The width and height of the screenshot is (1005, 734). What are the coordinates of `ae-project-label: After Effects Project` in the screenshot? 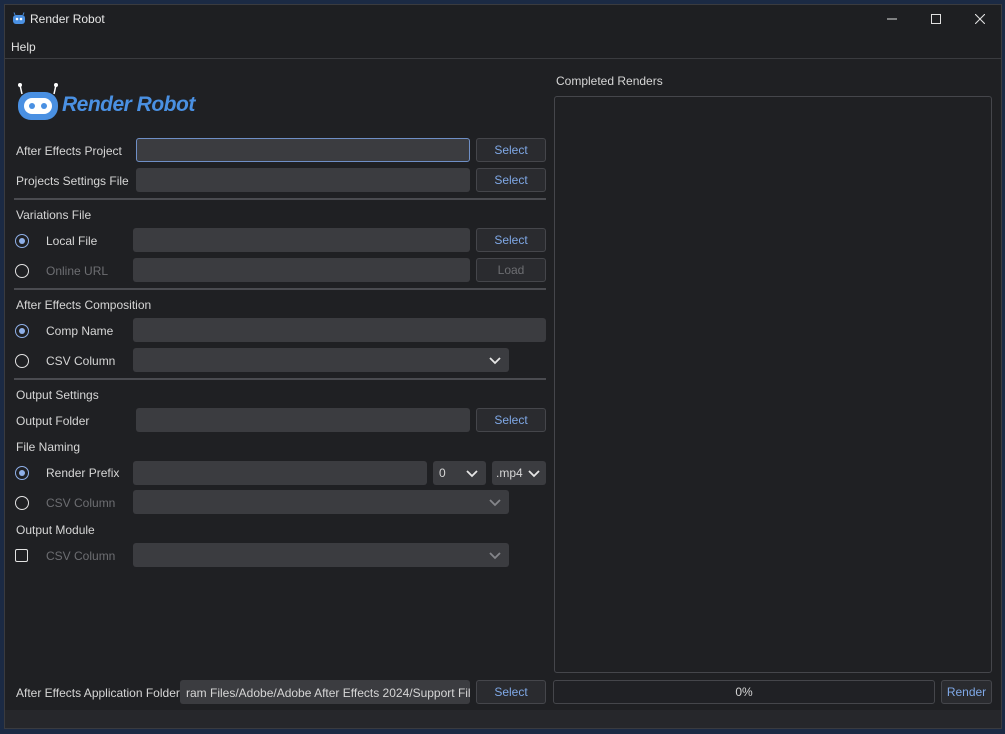 It's located at (69, 151).